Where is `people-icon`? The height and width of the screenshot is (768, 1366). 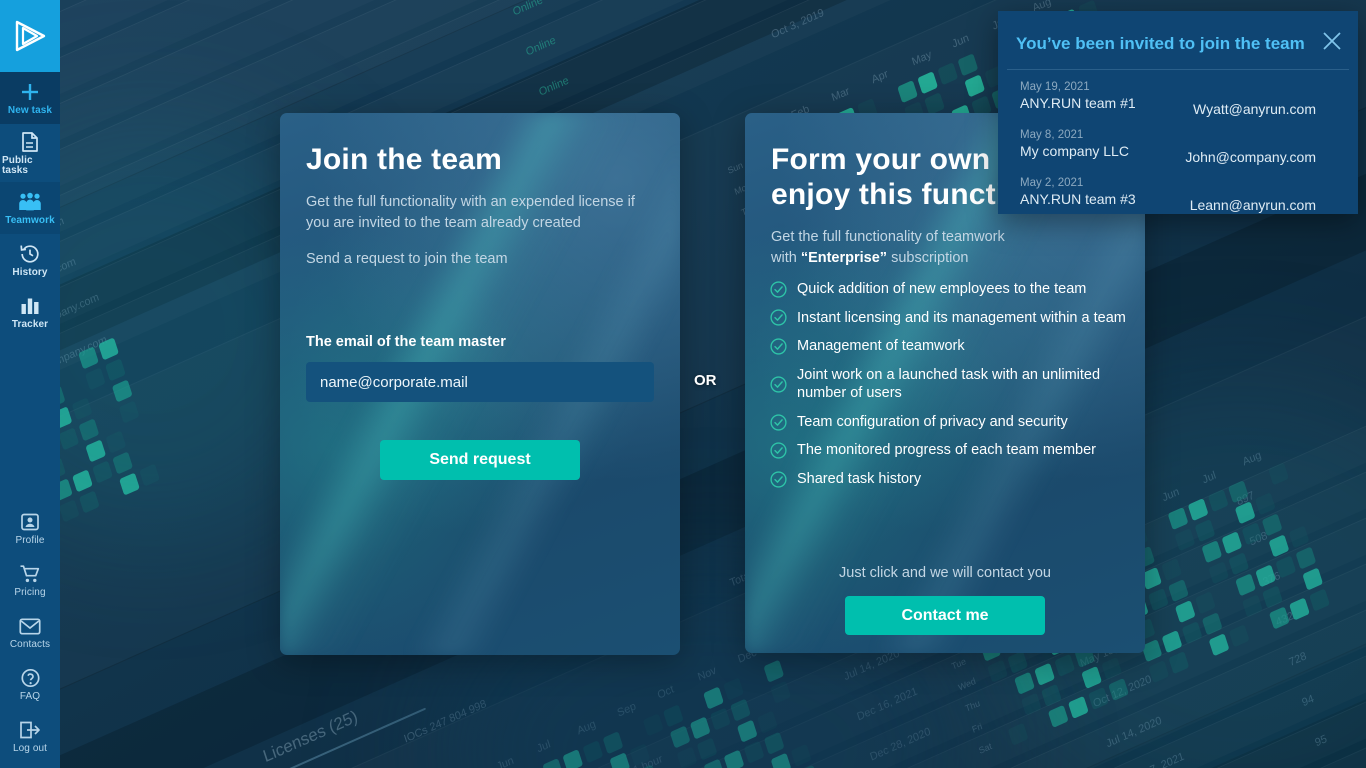
people-icon is located at coordinates (30, 202).